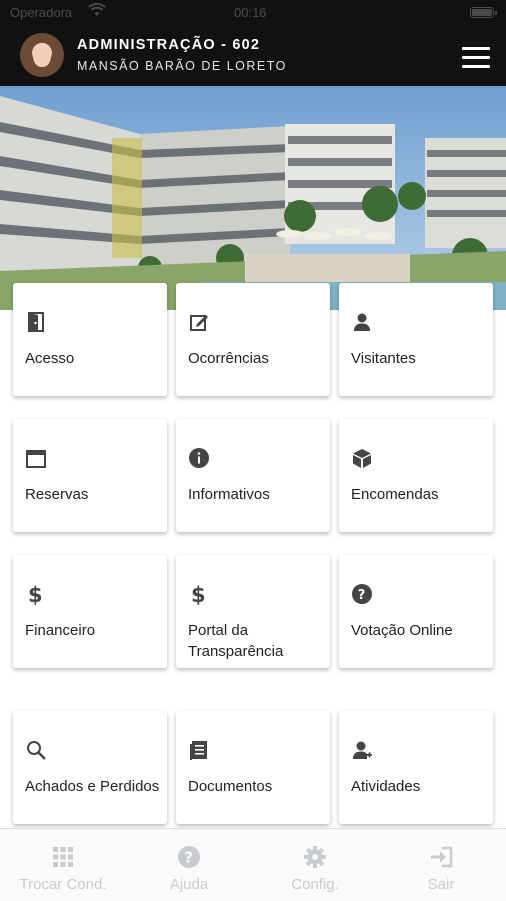 The image size is (506, 901). Describe the element at coordinates (199, 323) in the screenshot. I see `edit-icon` at that location.